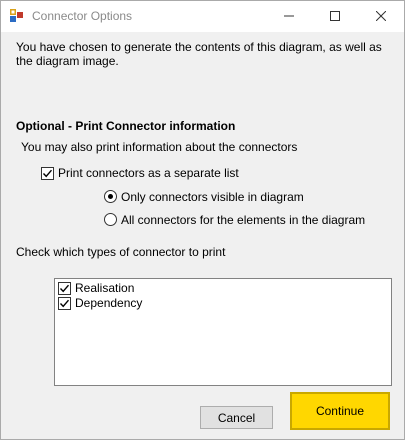 This screenshot has height=440, width=405. What do you see at coordinates (212, 197) in the screenshot?
I see `radio-visible-label: Only connectors visible in diagram` at bounding box center [212, 197].